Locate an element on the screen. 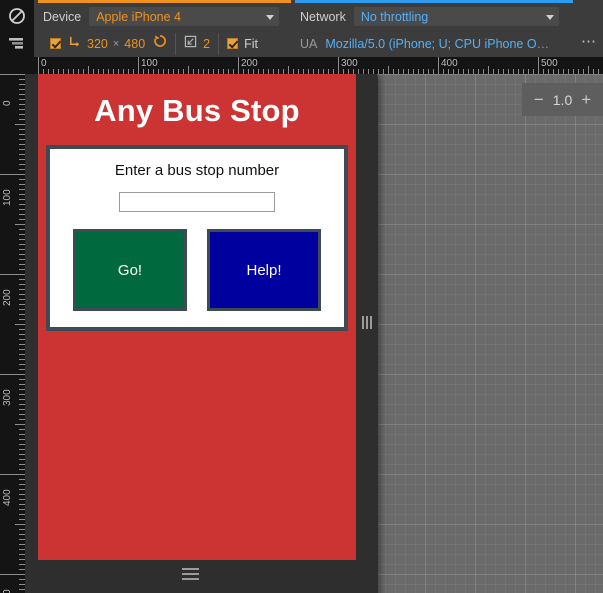  go-button: Go! is located at coordinates (130, 270).